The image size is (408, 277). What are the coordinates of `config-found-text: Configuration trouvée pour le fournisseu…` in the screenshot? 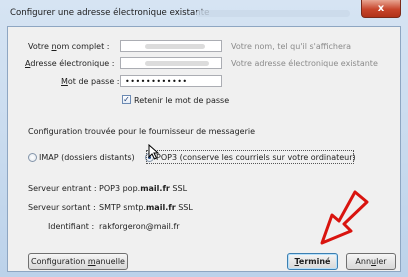 It's located at (142, 131).